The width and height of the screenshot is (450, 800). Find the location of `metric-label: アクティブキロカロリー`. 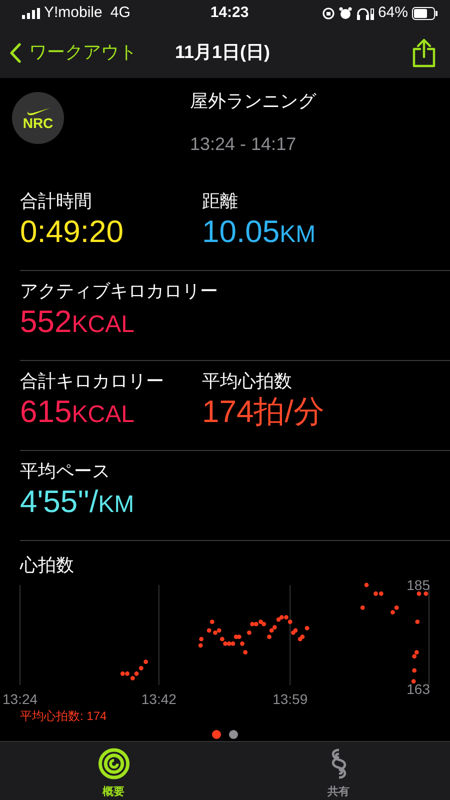

metric-label: アクティブキロカロリー is located at coordinates (119, 291).